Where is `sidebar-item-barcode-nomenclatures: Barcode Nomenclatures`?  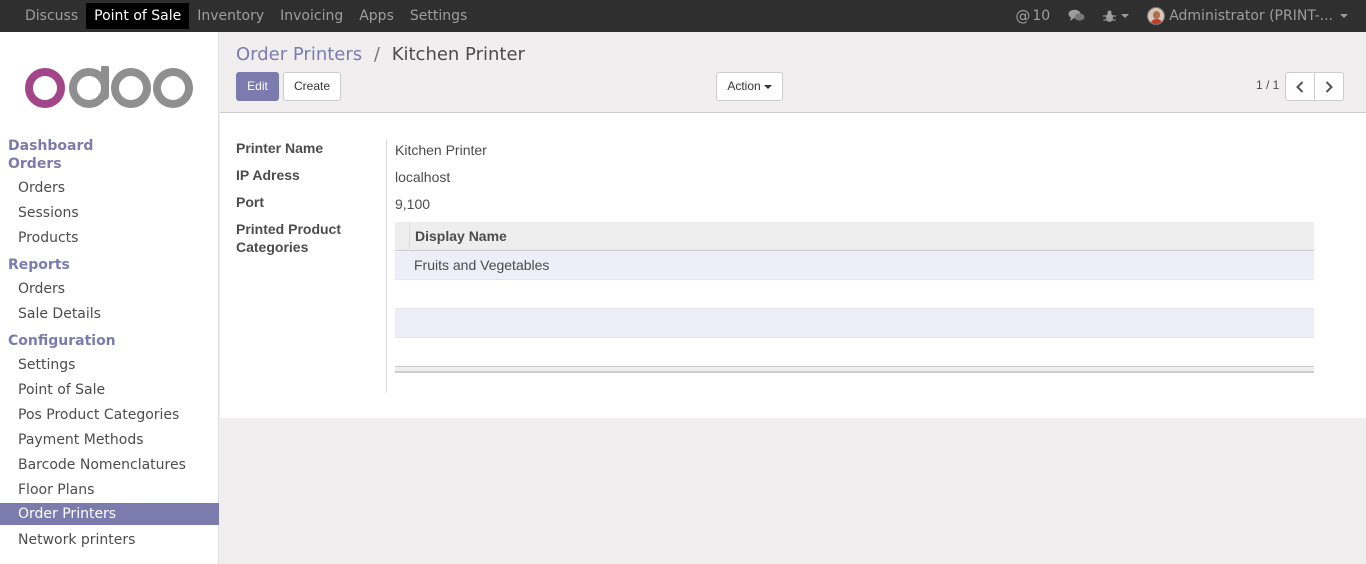
sidebar-item-barcode-nomenclatures: Barcode Nomenclatures is located at coordinates (109, 465).